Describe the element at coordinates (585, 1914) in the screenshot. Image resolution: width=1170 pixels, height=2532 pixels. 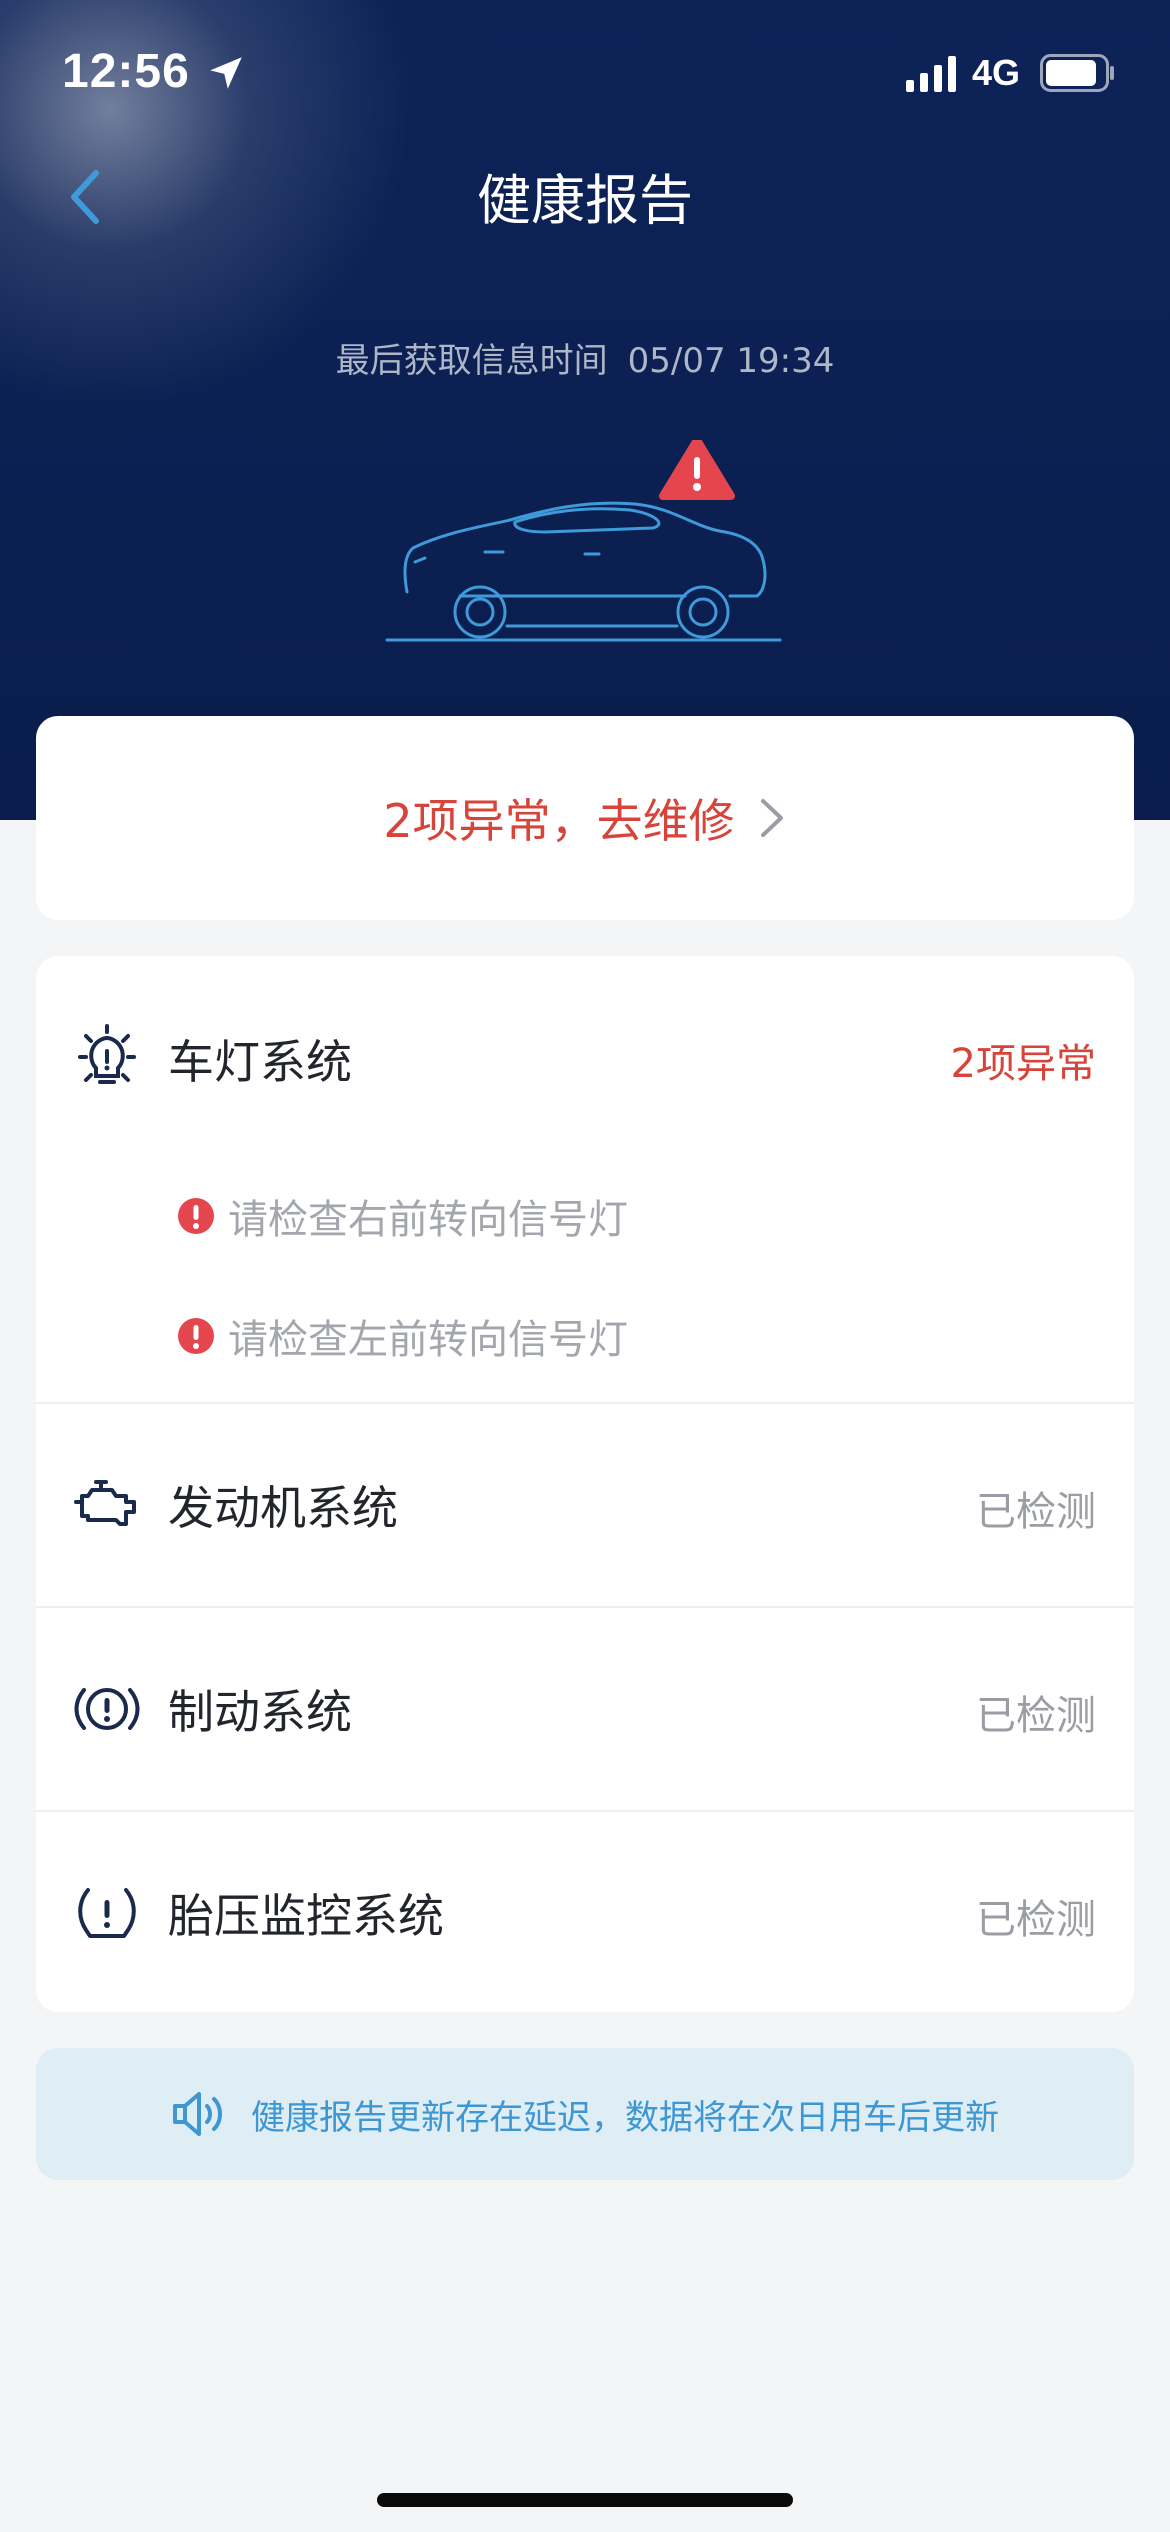
I see `system-row-tire-pressure: 胎压监控系统 已检测` at that location.